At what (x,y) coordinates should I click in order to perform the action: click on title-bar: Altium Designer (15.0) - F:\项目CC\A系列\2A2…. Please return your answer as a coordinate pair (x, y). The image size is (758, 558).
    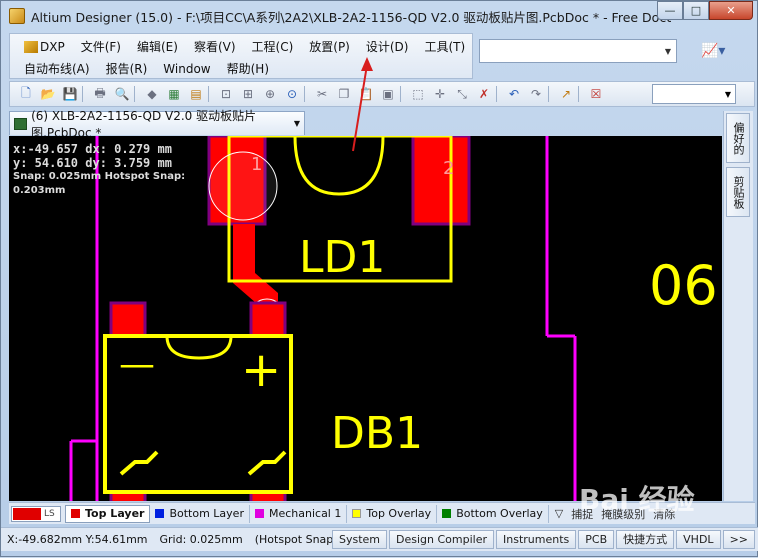
    Looking at the image, I should click on (379, 16).